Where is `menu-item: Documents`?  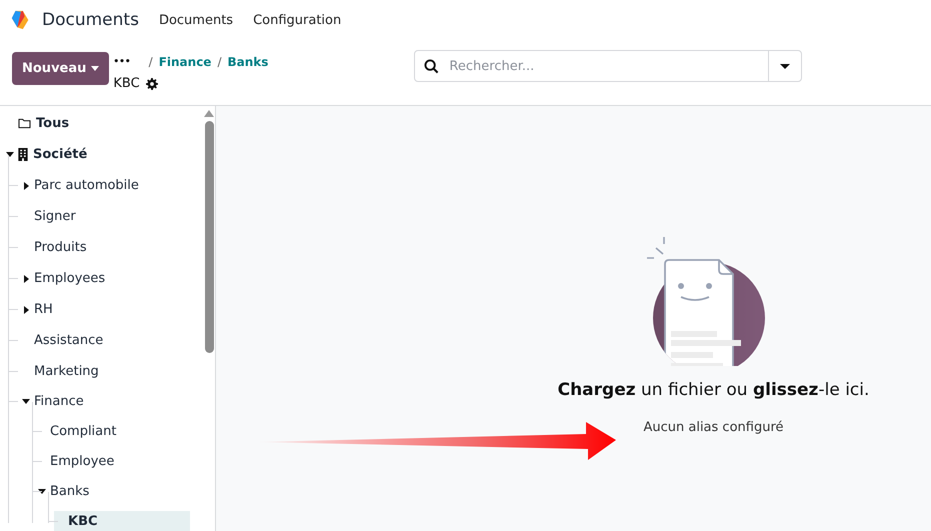
menu-item: Documents is located at coordinates (196, 20).